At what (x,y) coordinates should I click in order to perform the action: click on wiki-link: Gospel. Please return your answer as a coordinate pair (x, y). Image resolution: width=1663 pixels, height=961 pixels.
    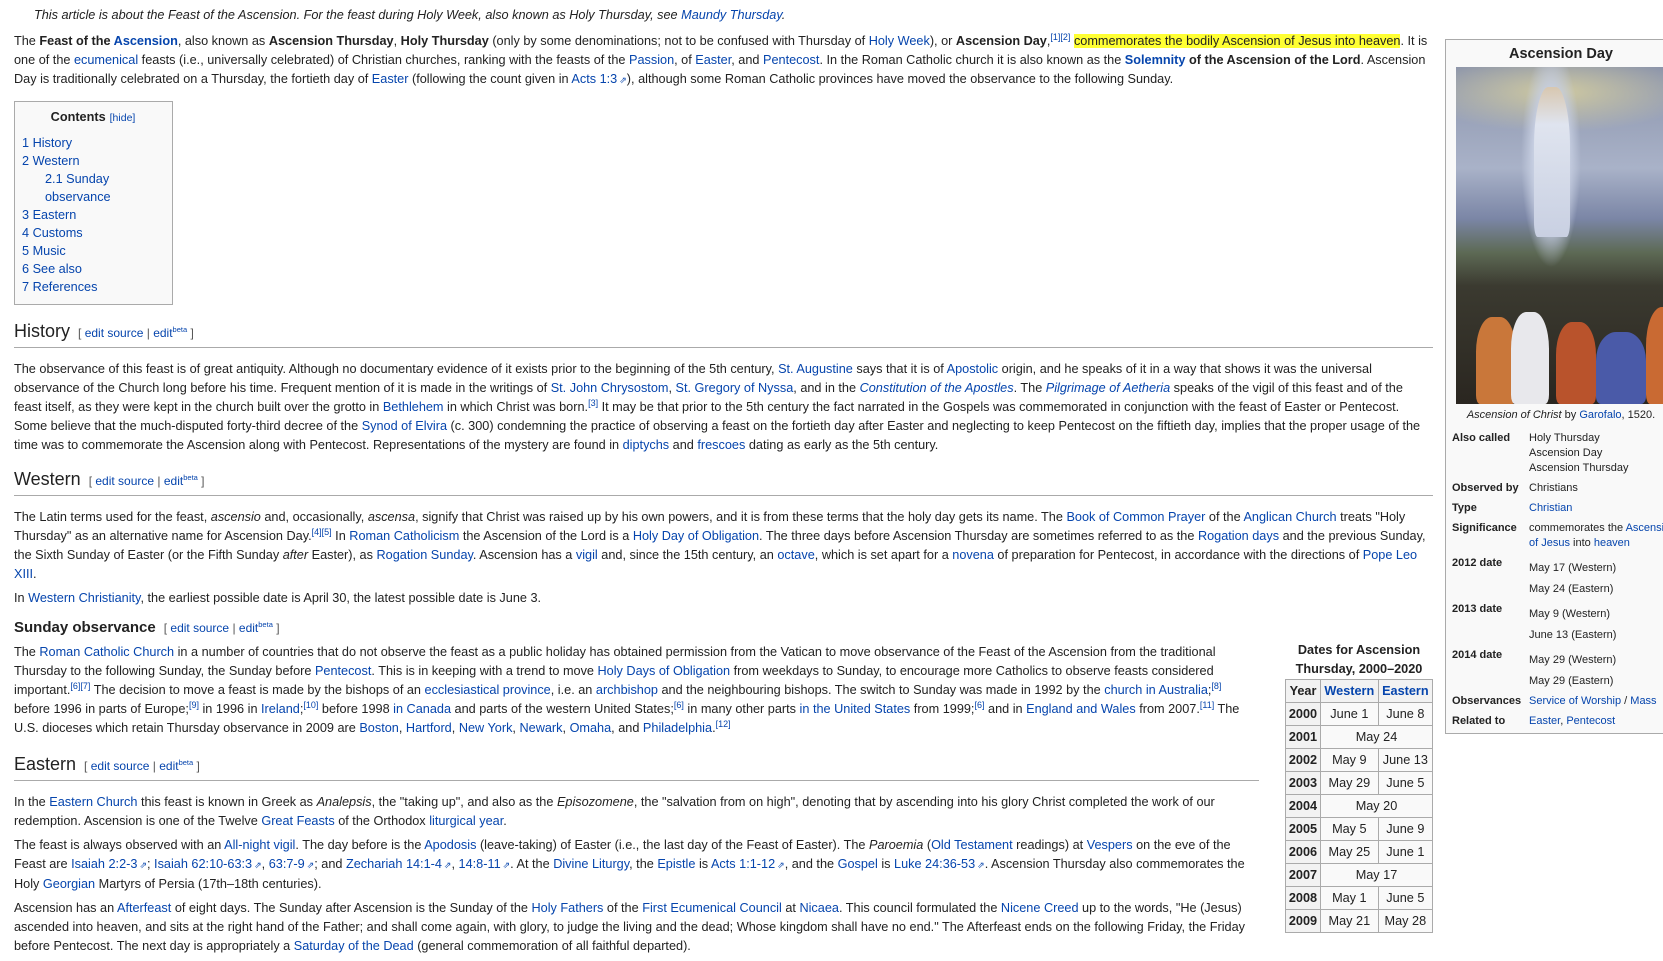
    Looking at the image, I should click on (858, 864).